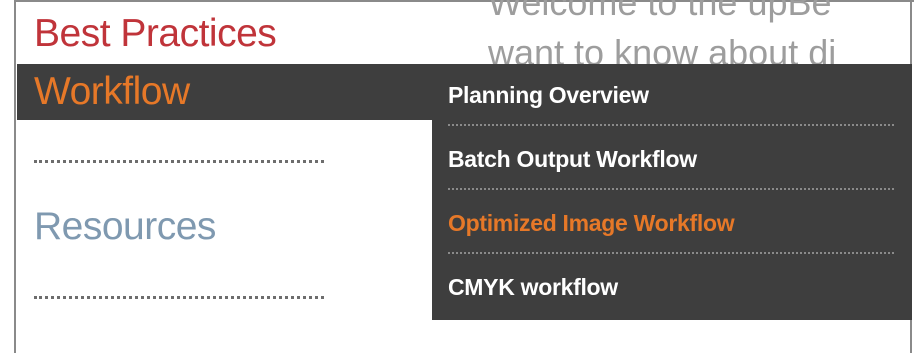 This screenshot has height=353, width=914. Describe the element at coordinates (112, 92) in the screenshot. I see `nav-link-workflow: Workflow` at that location.